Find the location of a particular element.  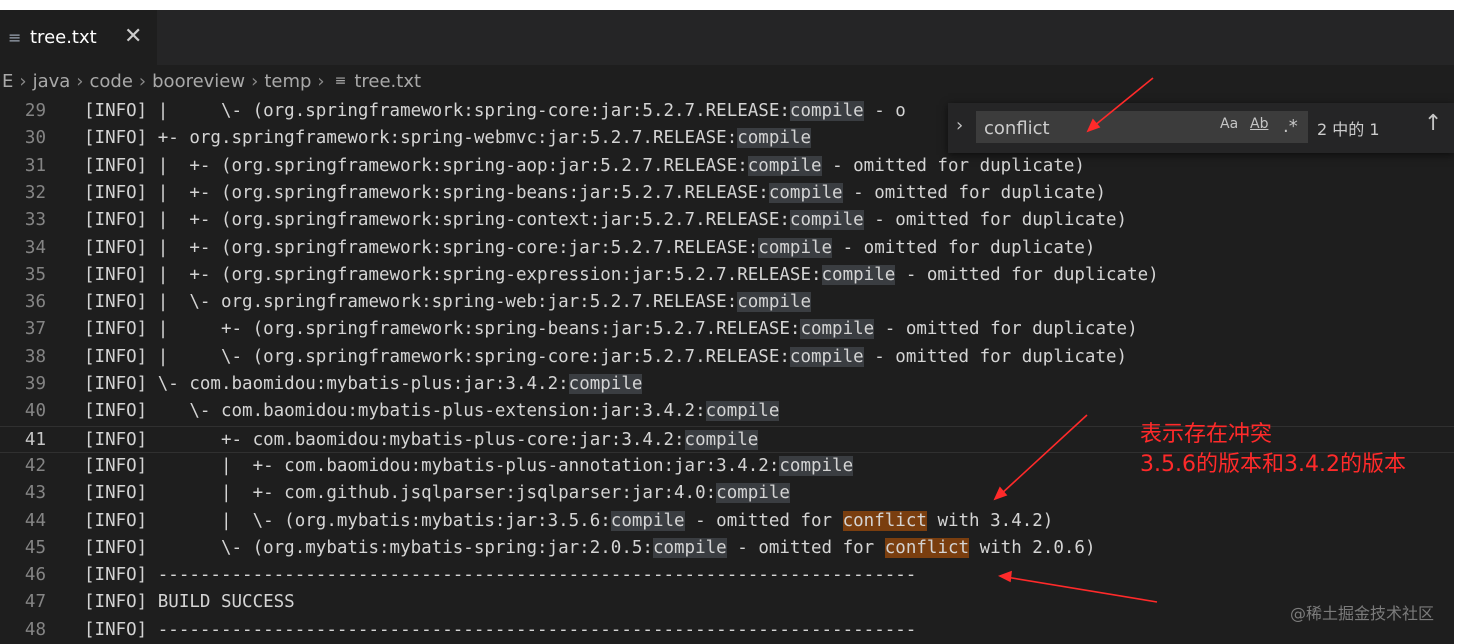

arrow-to-find-input is located at coordinates (1123, 102).